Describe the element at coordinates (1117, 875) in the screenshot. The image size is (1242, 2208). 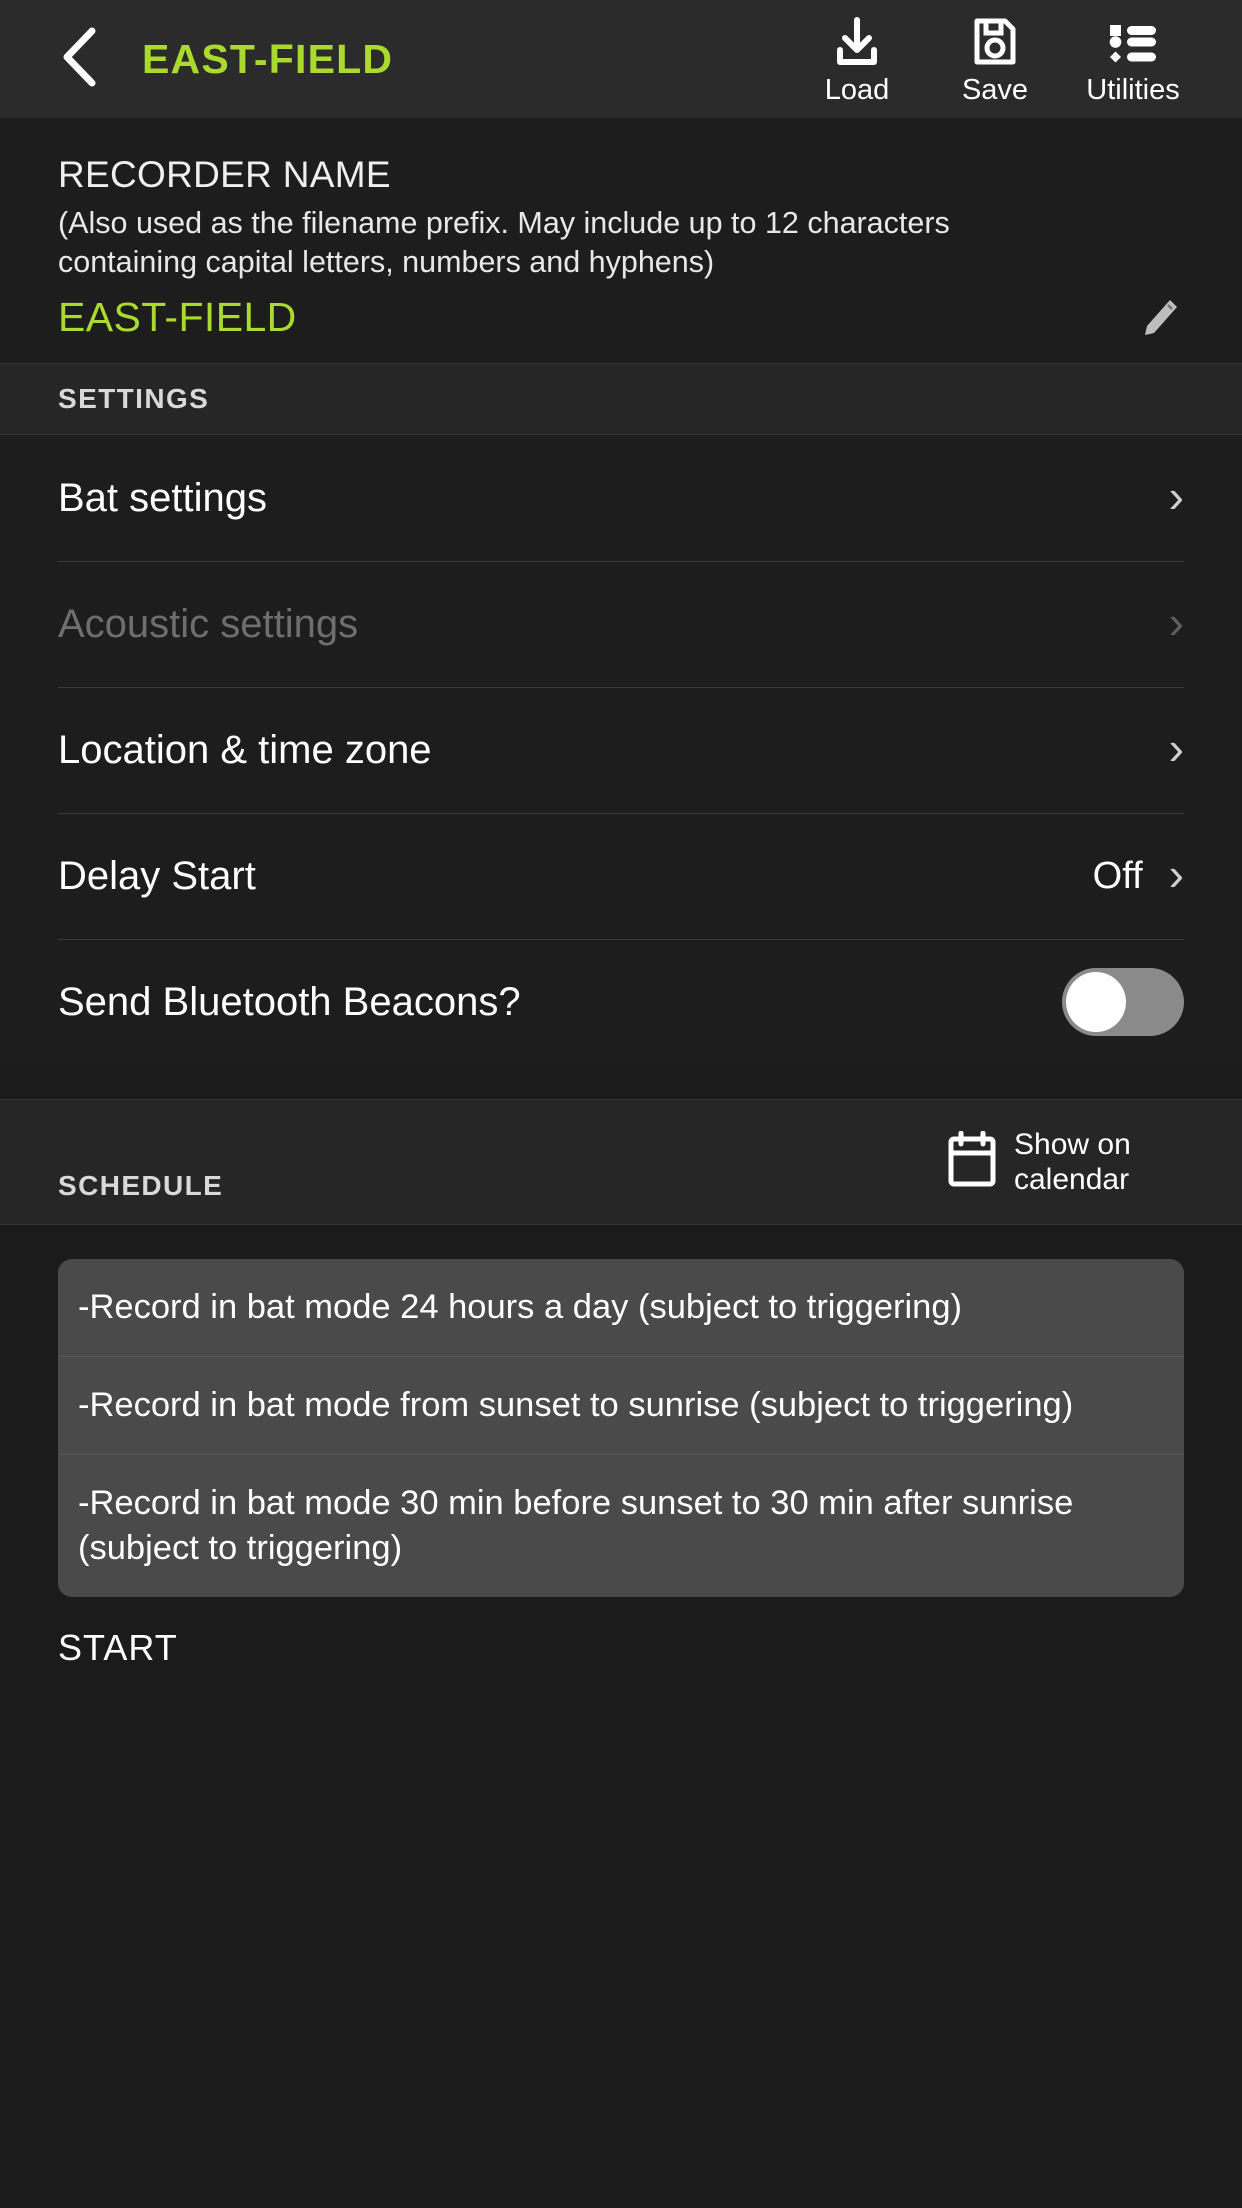
I see `delay-start-value: Off` at that location.